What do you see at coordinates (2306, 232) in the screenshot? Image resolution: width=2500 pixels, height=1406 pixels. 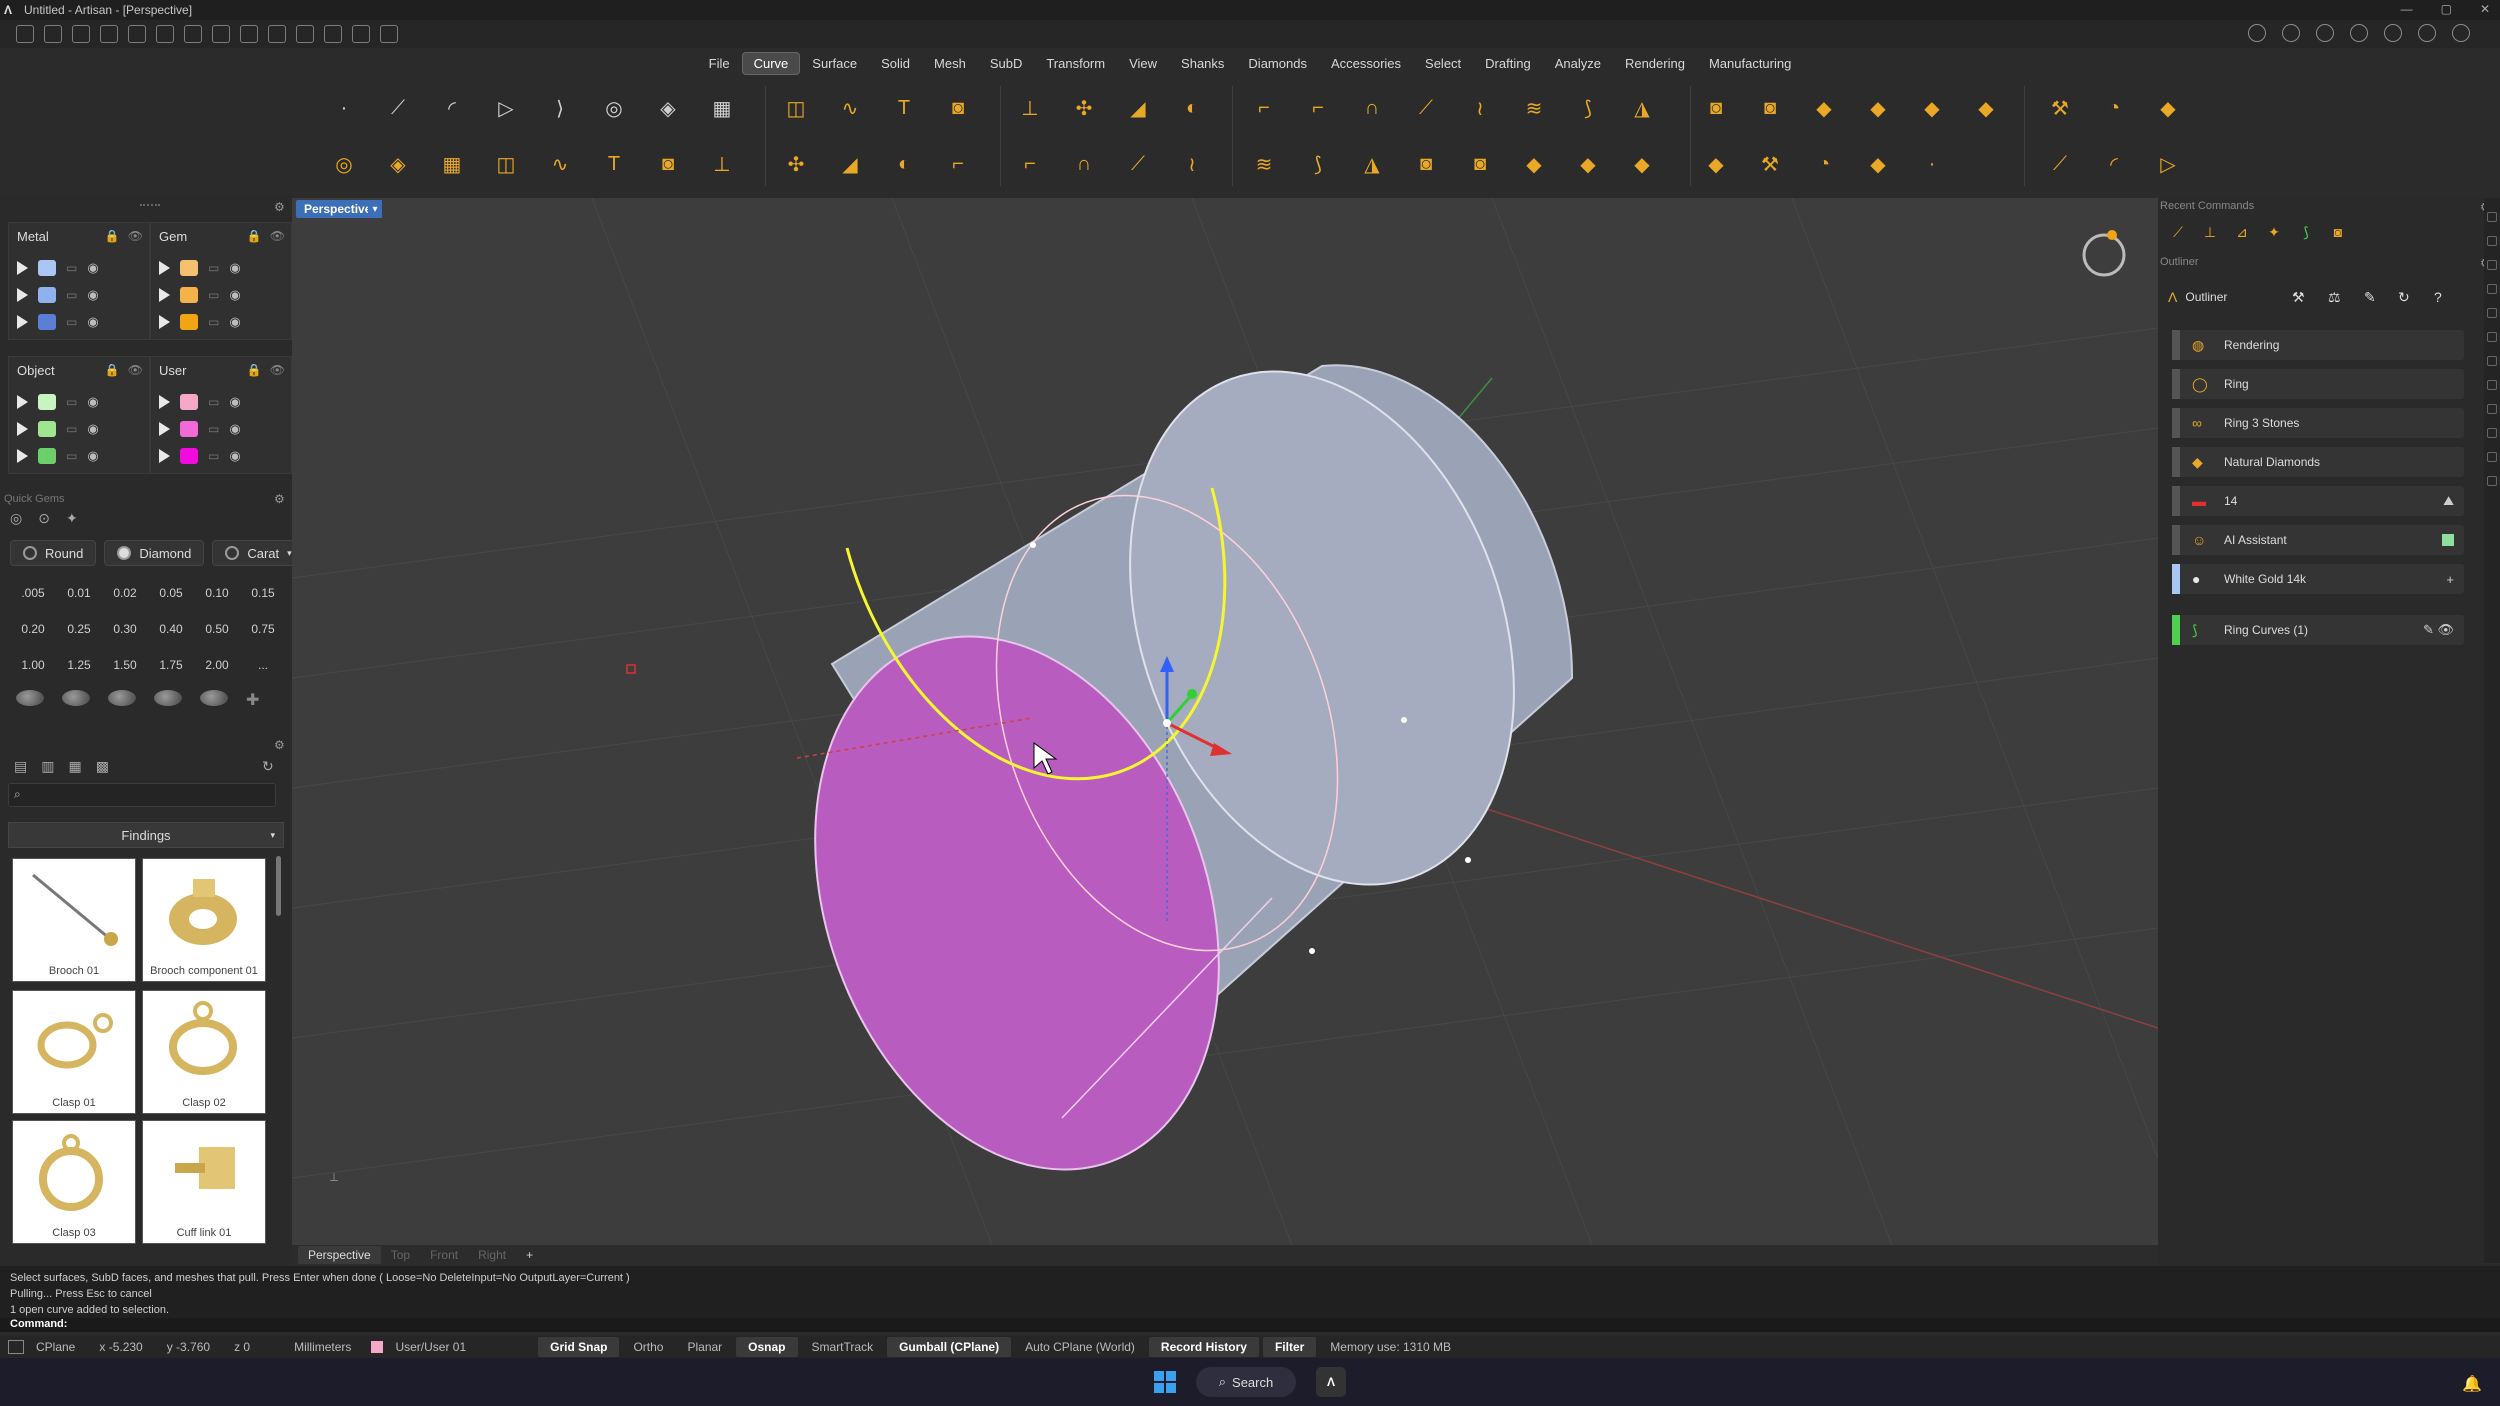 I see `recent-curve-icon: ⟆` at bounding box center [2306, 232].